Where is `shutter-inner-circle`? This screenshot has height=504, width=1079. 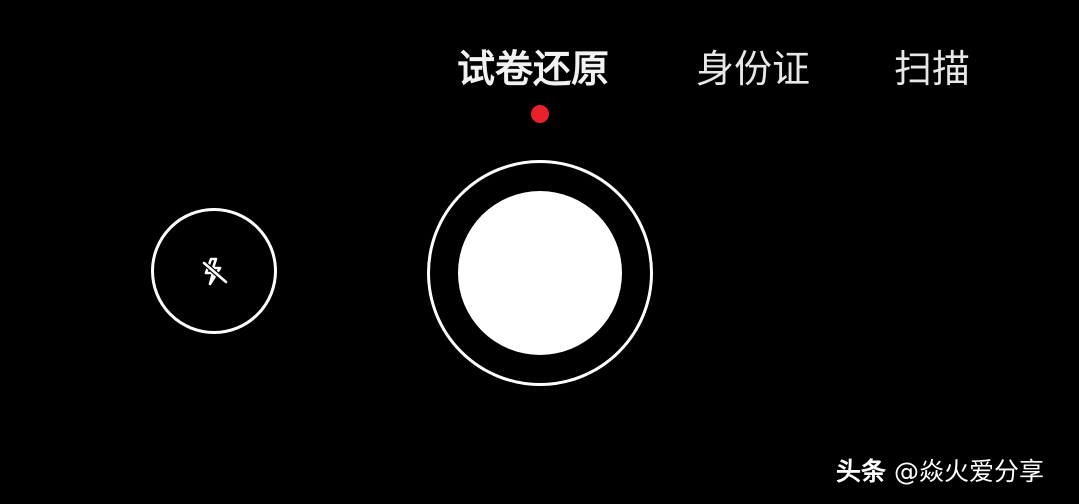 shutter-inner-circle is located at coordinates (540, 273).